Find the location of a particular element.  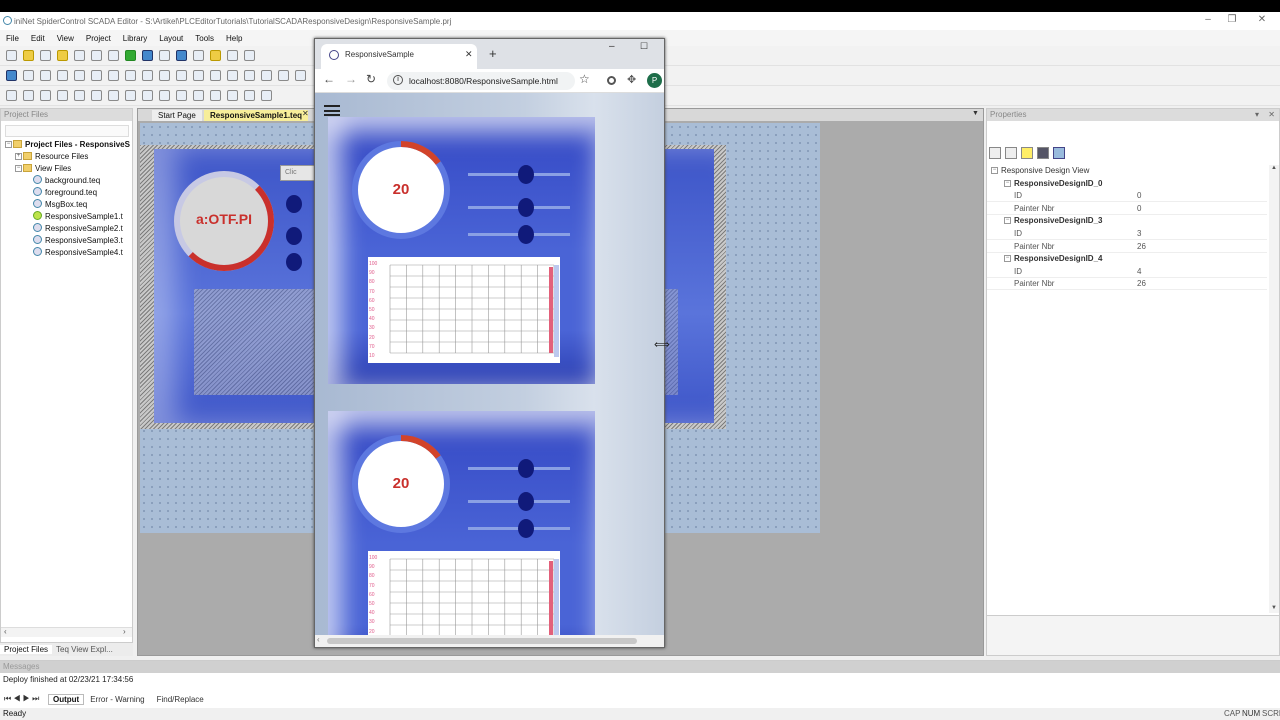

tab-find-replace: Find/Replace is located at coordinates (180, 699).